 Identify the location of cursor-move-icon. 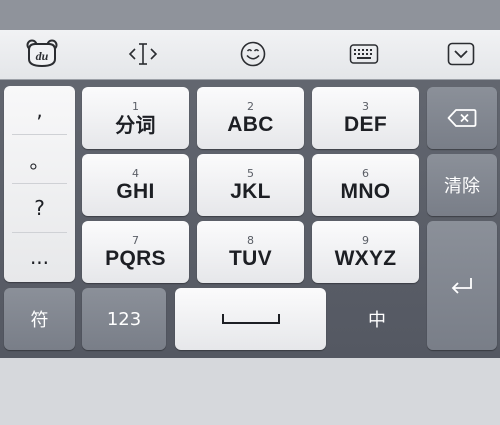
(143, 54).